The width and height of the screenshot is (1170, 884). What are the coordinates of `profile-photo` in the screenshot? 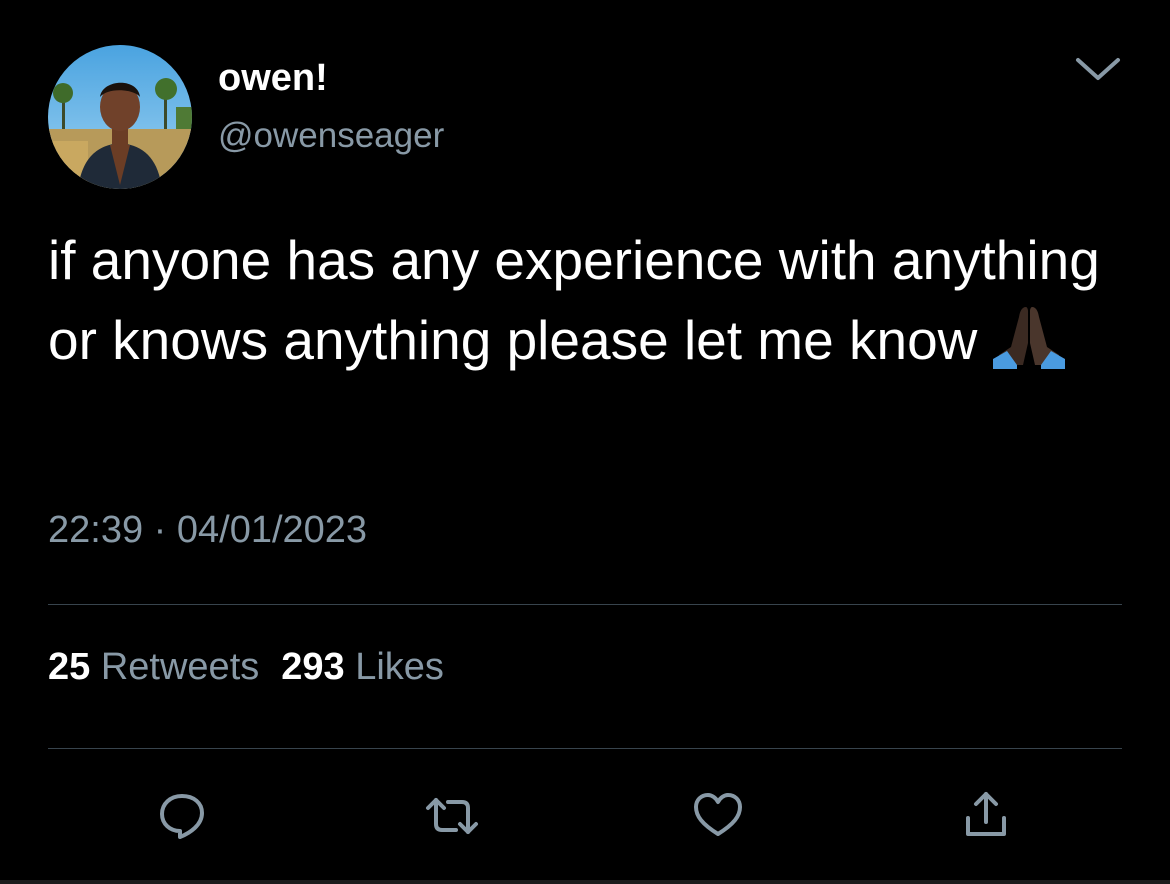 It's located at (120, 117).